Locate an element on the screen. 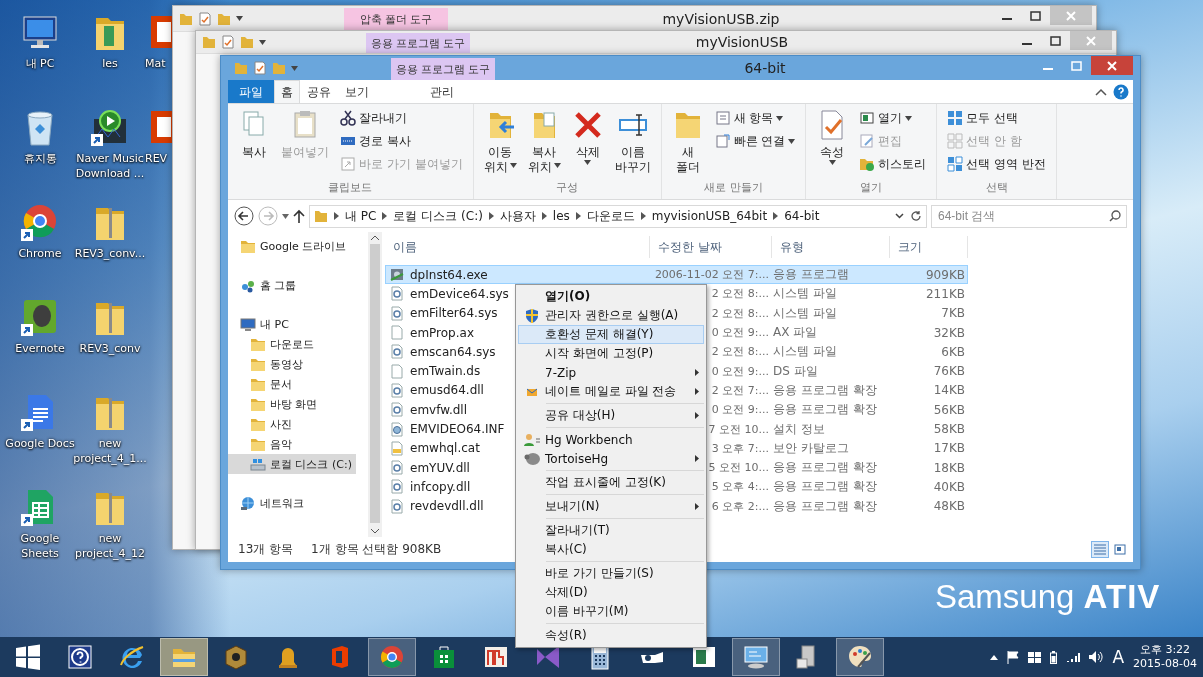 This screenshot has width=1203, height=677. nav-item: 사진 is located at coordinates (262, 424).